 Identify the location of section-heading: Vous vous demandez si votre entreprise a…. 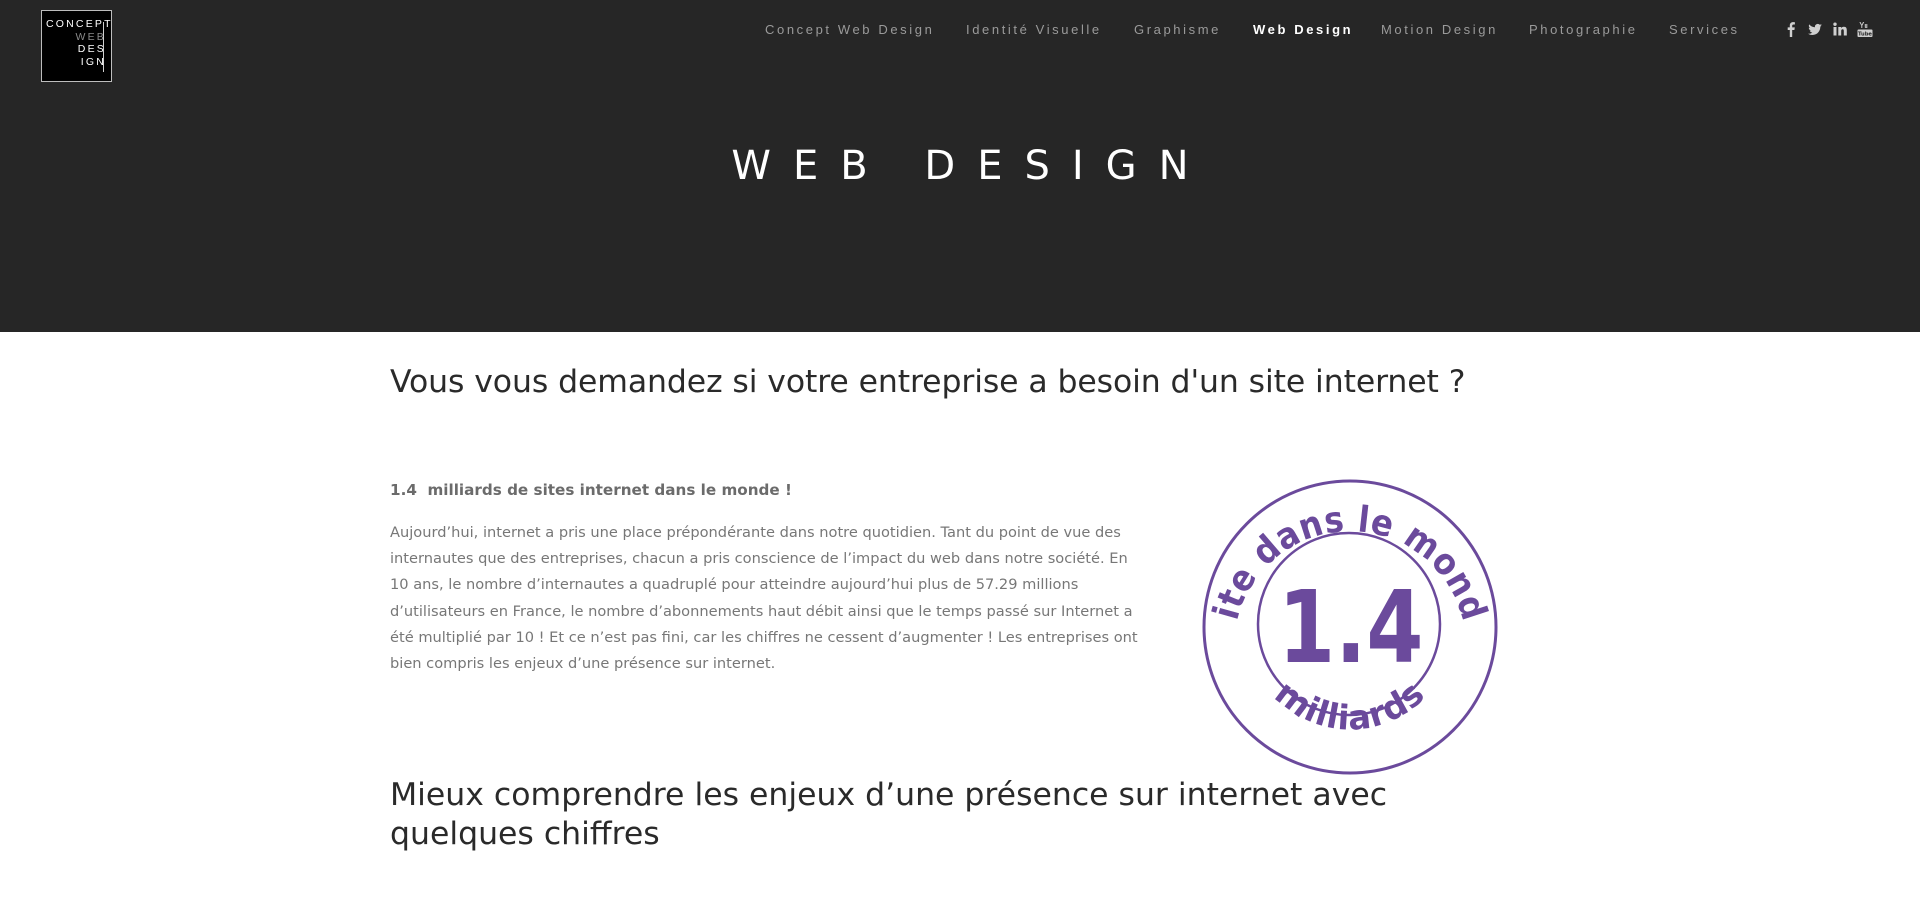
(928, 382).